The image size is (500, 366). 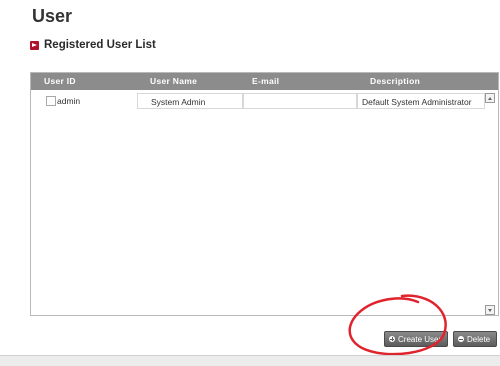 What do you see at coordinates (490, 204) in the screenshot?
I see `vertical-scrollbar` at bounding box center [490, 204].